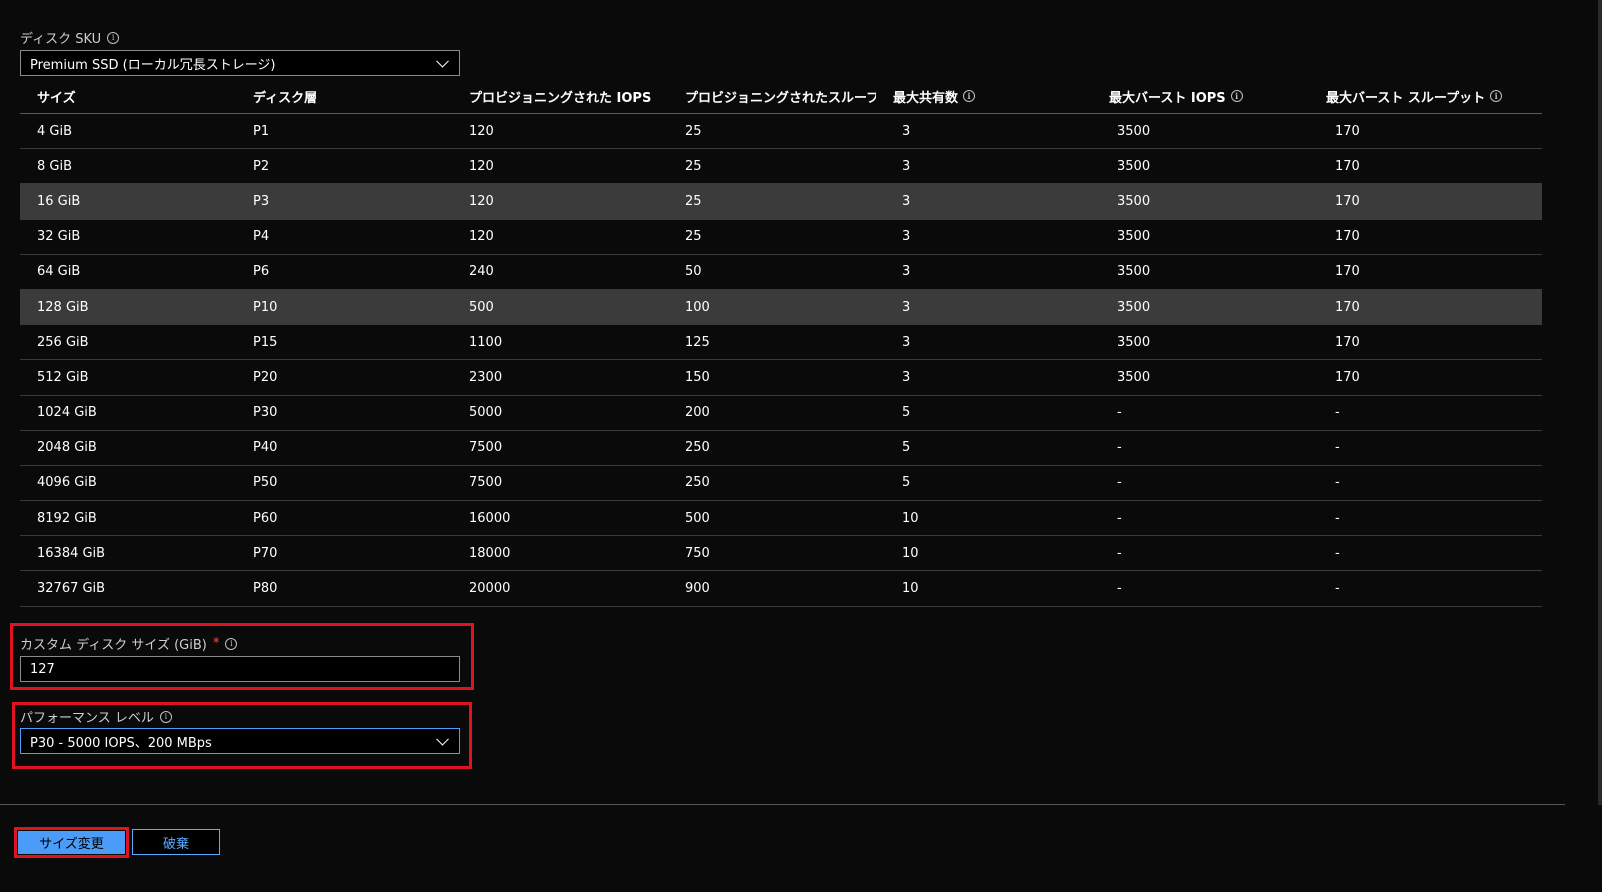 This screenshot has height=892, width=1602. I want to click on disk-sku-label: ディスク SKU i, so click(70, 37).